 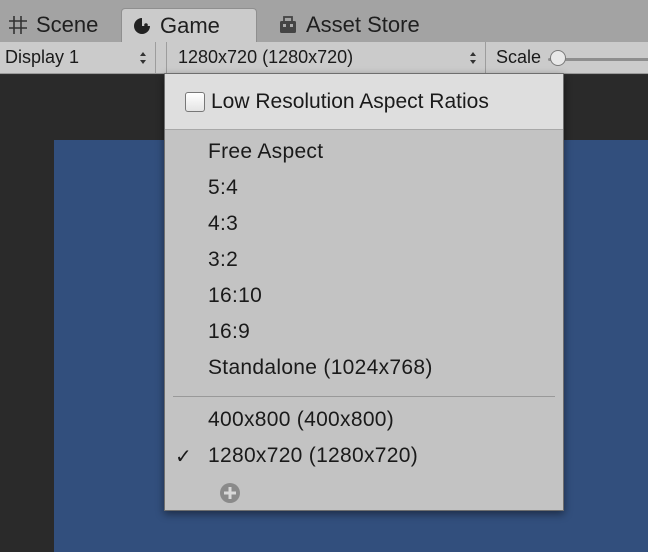 What do you see at coordinates (230, 493) in the screenshot?
I see `plus-circle-icon` at bounding box center [230, 493].